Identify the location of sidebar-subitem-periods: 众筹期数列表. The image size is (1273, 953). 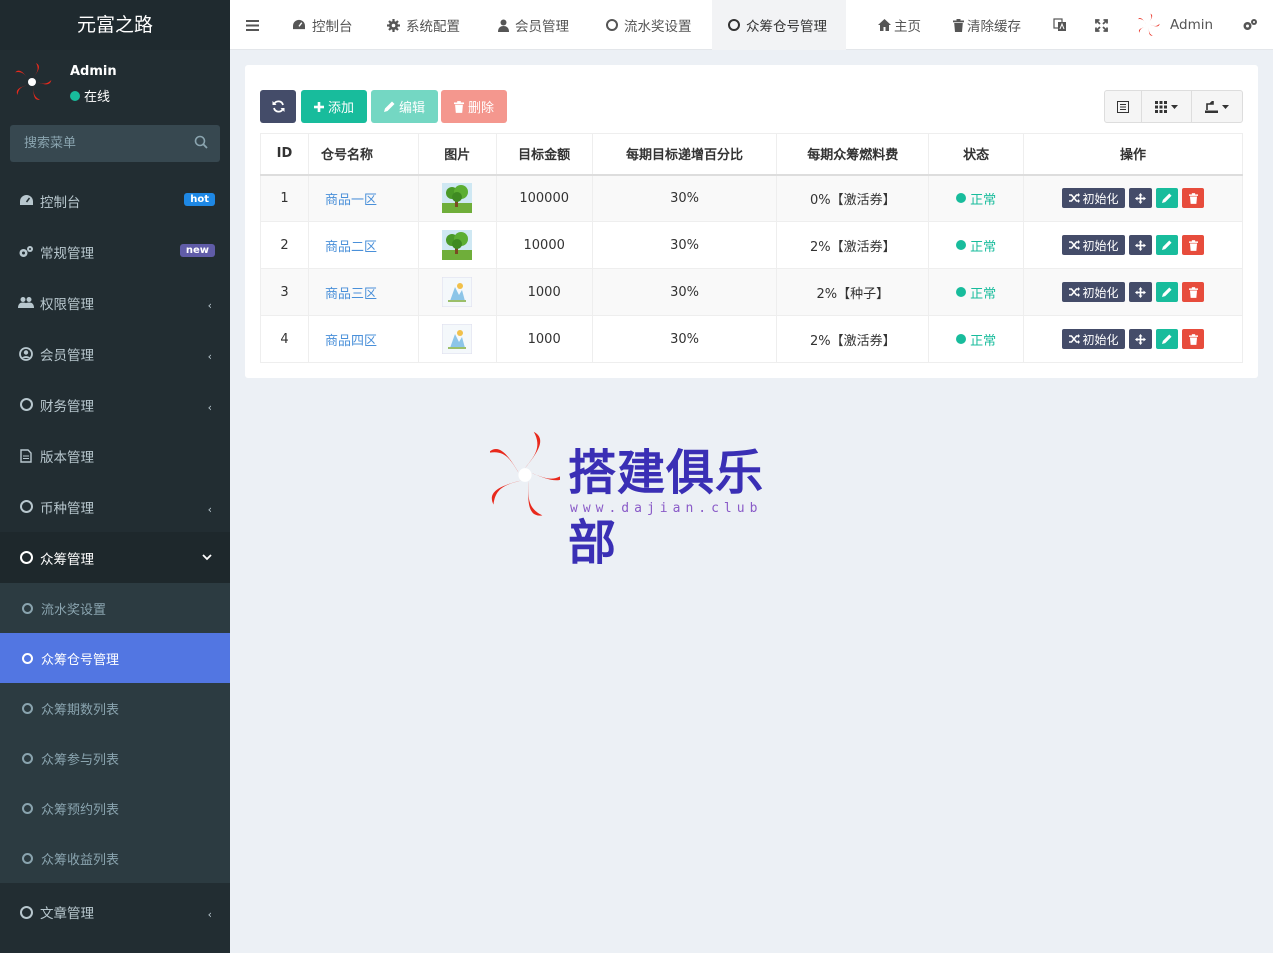
(115, 708).